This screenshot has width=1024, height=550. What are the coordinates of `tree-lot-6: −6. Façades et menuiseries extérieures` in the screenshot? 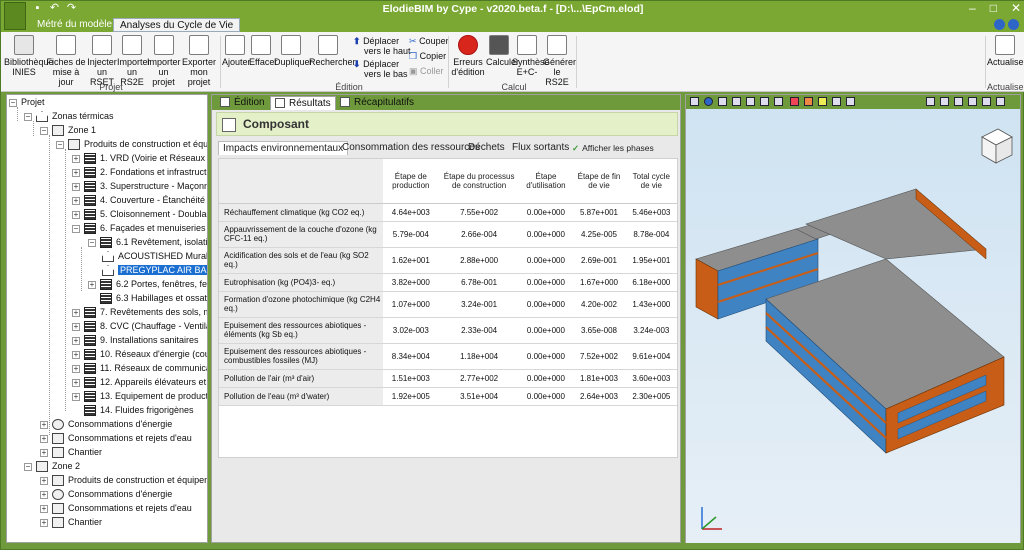 It's located at (139, 228).